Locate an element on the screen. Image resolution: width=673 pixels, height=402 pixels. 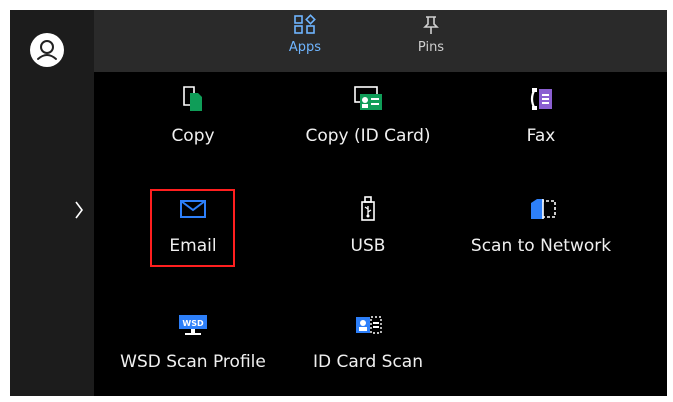
wsd-icon: WSD is located at coordinates (193, 325).